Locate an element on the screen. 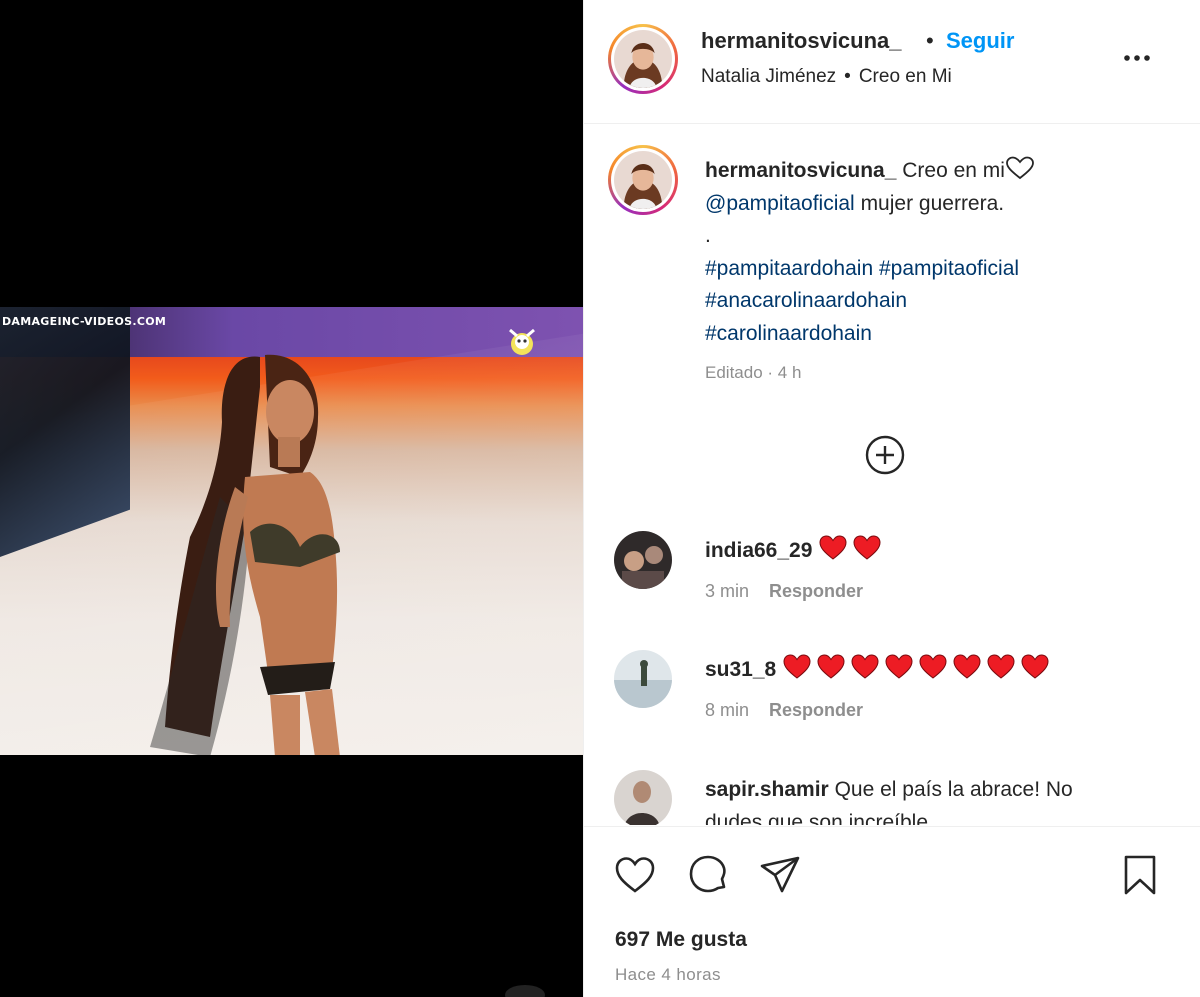  audio-artist: Natalia Jiménez is located at coordinates (768, 76).